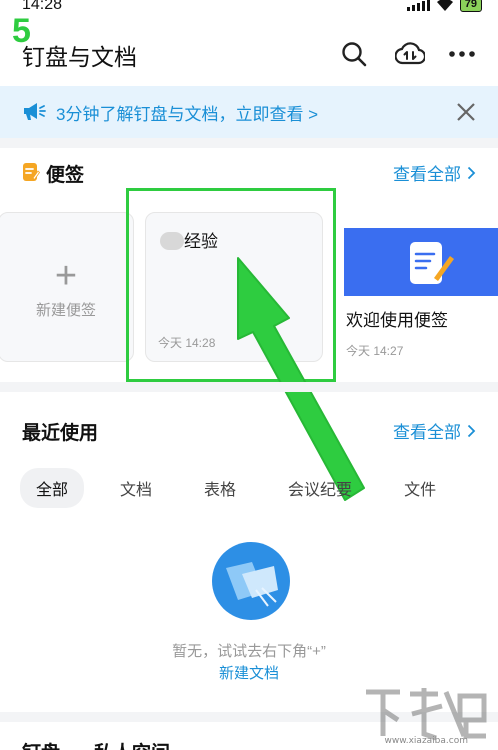 This screenshot has width=498, height=750. Describe the element at coordinates (79, 57) in the screenshot. I see `page-title: 钉盘与文档` at that location.